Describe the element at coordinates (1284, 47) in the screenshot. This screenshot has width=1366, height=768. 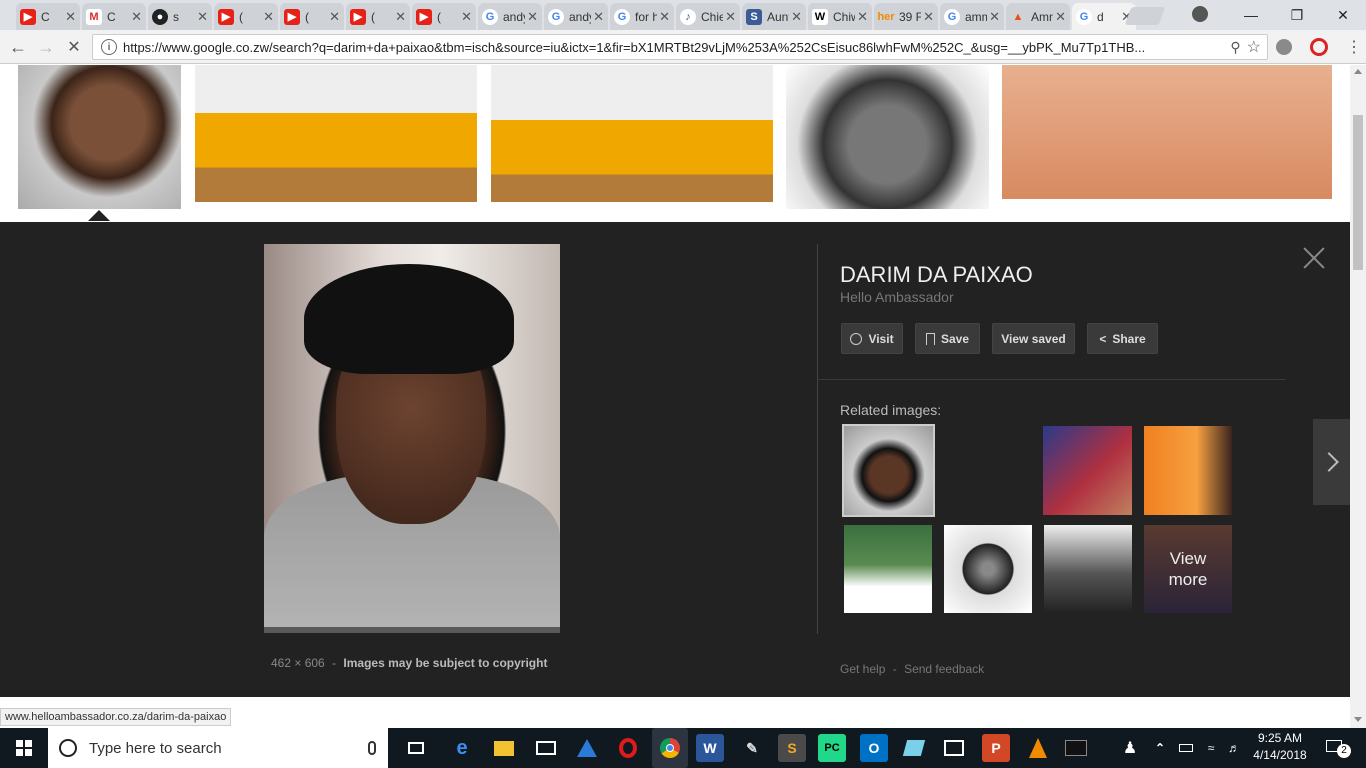
I see `extension-icon` at that location.